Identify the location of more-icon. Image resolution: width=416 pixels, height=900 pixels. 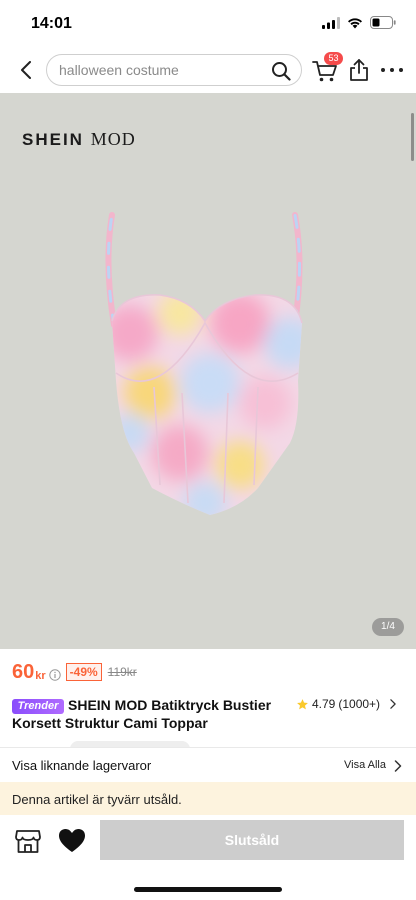
(392, 70).